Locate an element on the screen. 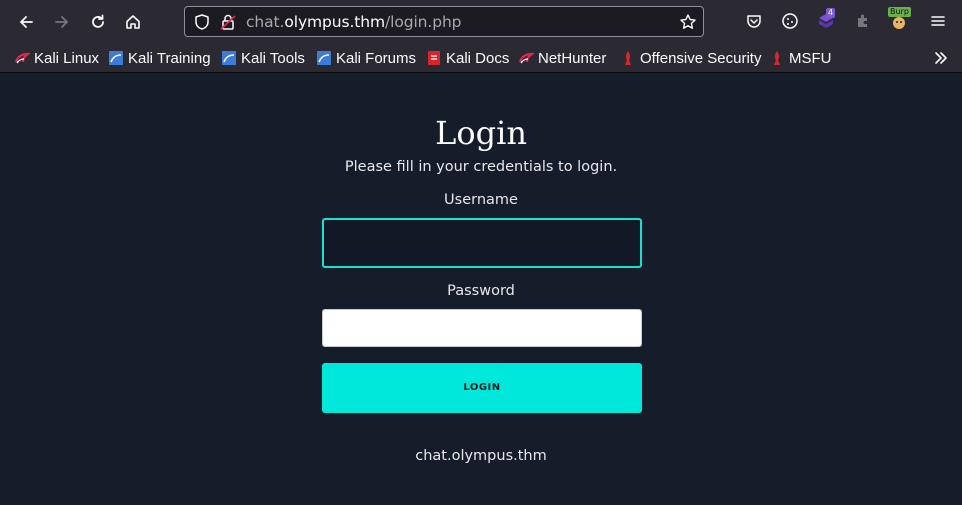 The width and height of the screenshot is (962, 505). bookmark-kali-forums: Kali Forums is located at coordinates (366, 58).